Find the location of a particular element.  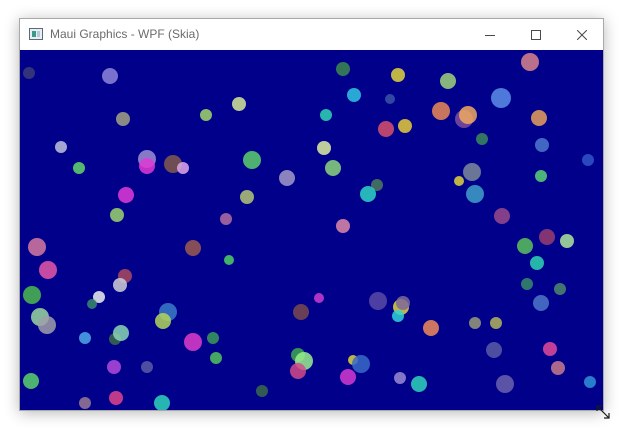

resize-grip-icon is located at coordinates (603, 412).